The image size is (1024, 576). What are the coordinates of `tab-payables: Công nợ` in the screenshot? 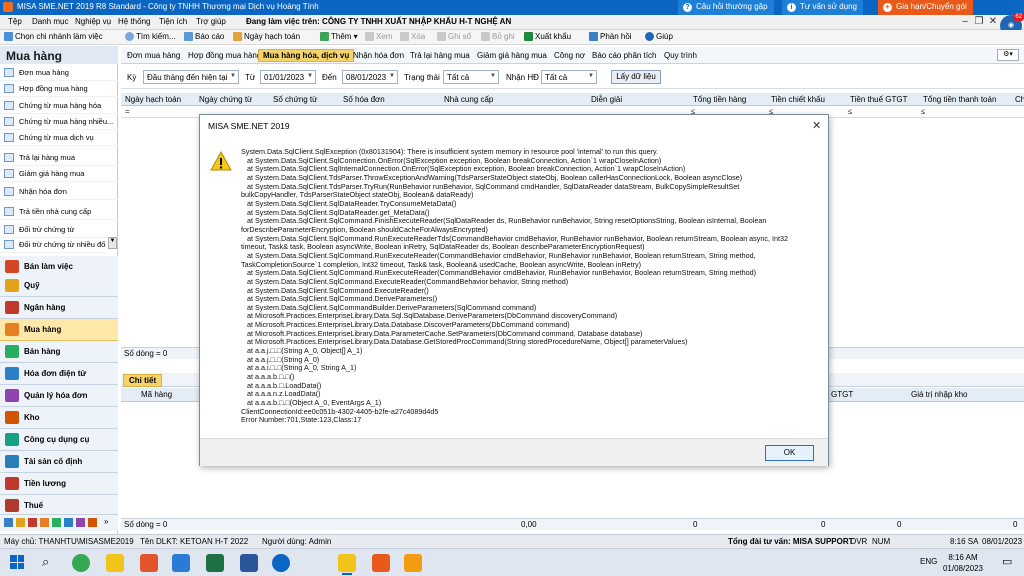 It's located at (569, 55).